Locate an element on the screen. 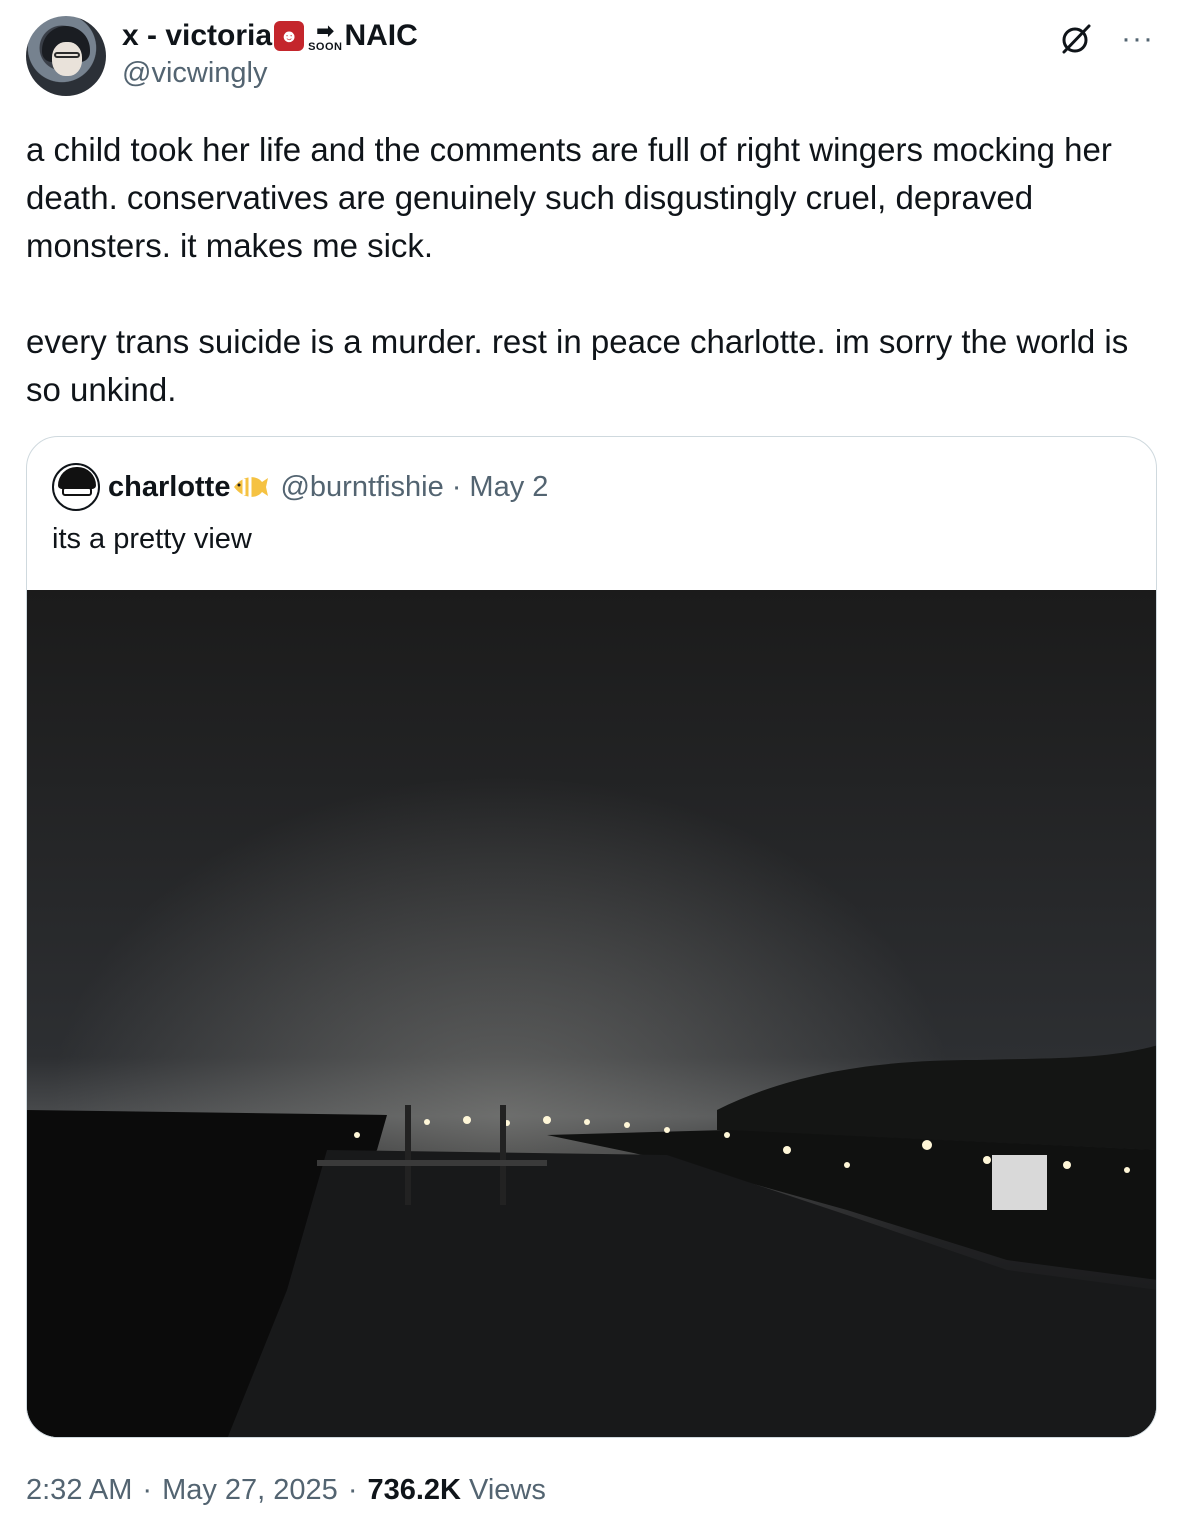 The height and width of the screenshot is (1536, 1180). tweet-time: 2:32 AM is located at coordinates (79, 1490).